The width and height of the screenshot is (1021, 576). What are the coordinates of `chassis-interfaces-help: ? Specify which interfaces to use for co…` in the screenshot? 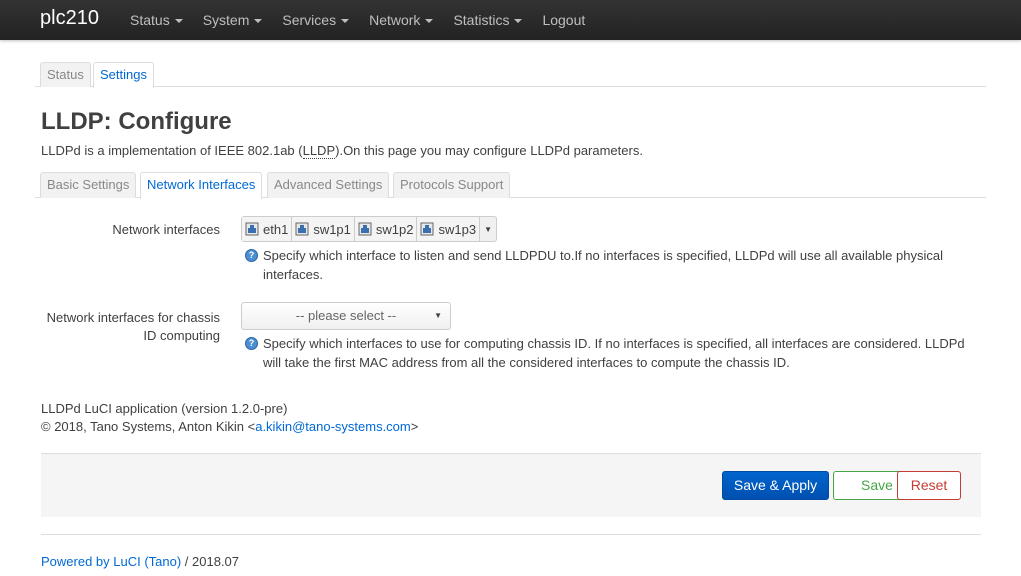 It's located at (615, 353).